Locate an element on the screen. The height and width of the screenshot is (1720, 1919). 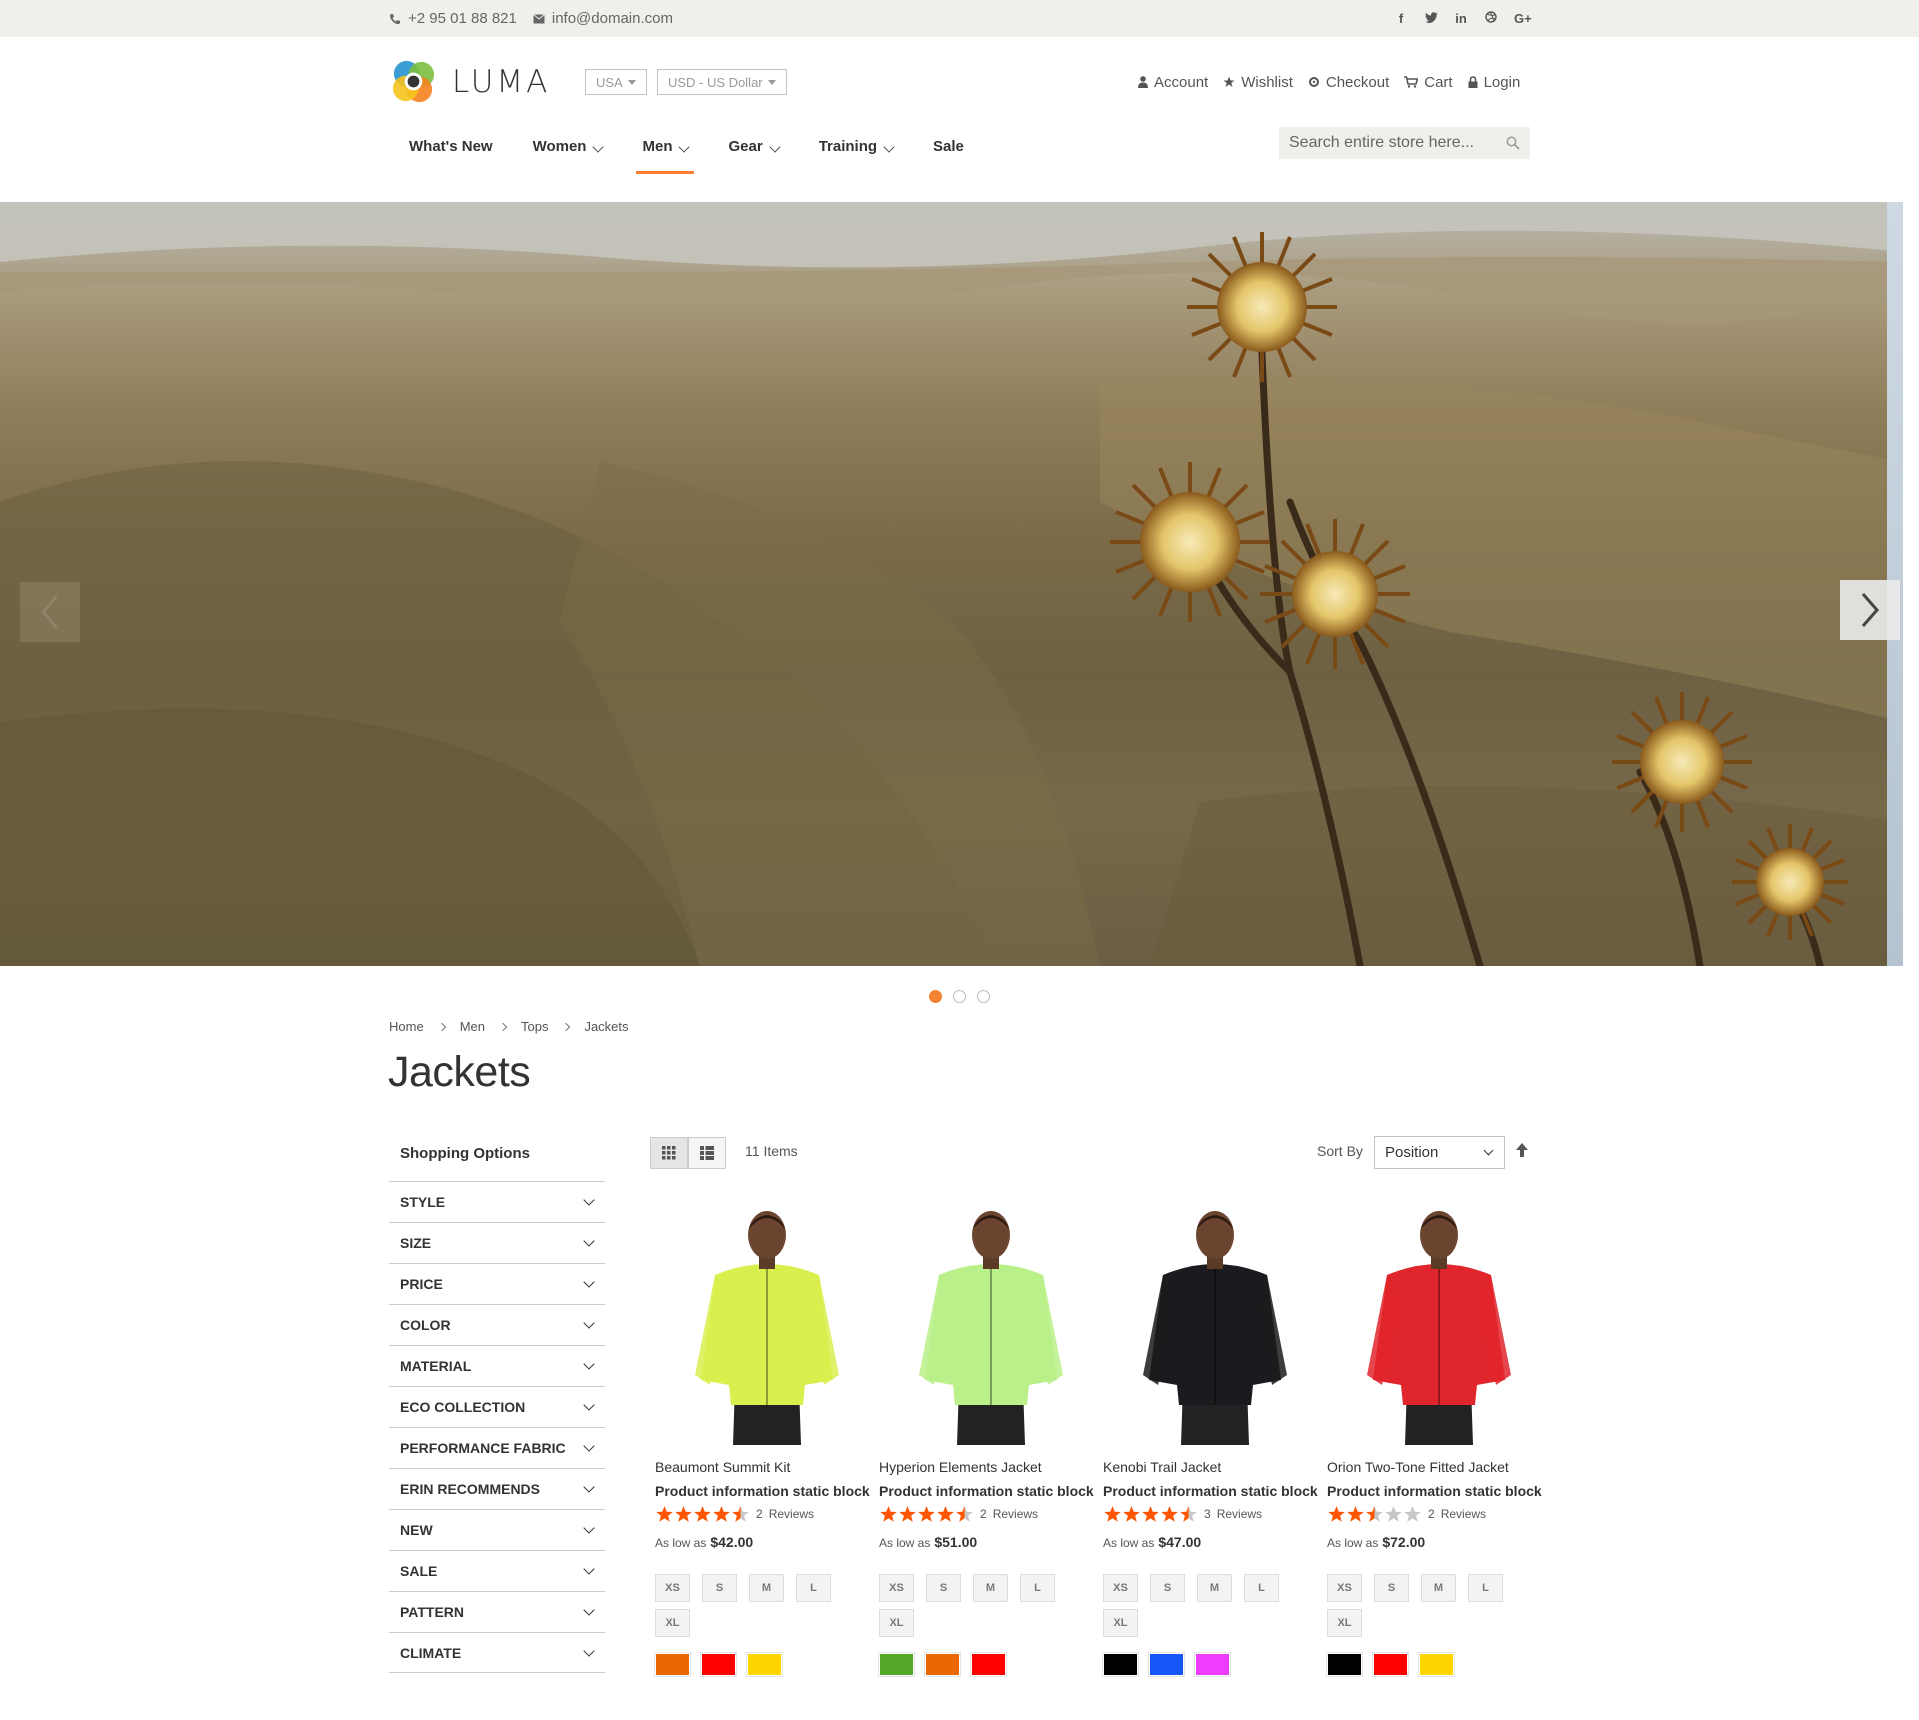
filter-sale: SALE is located at coordinates (497, 1570).